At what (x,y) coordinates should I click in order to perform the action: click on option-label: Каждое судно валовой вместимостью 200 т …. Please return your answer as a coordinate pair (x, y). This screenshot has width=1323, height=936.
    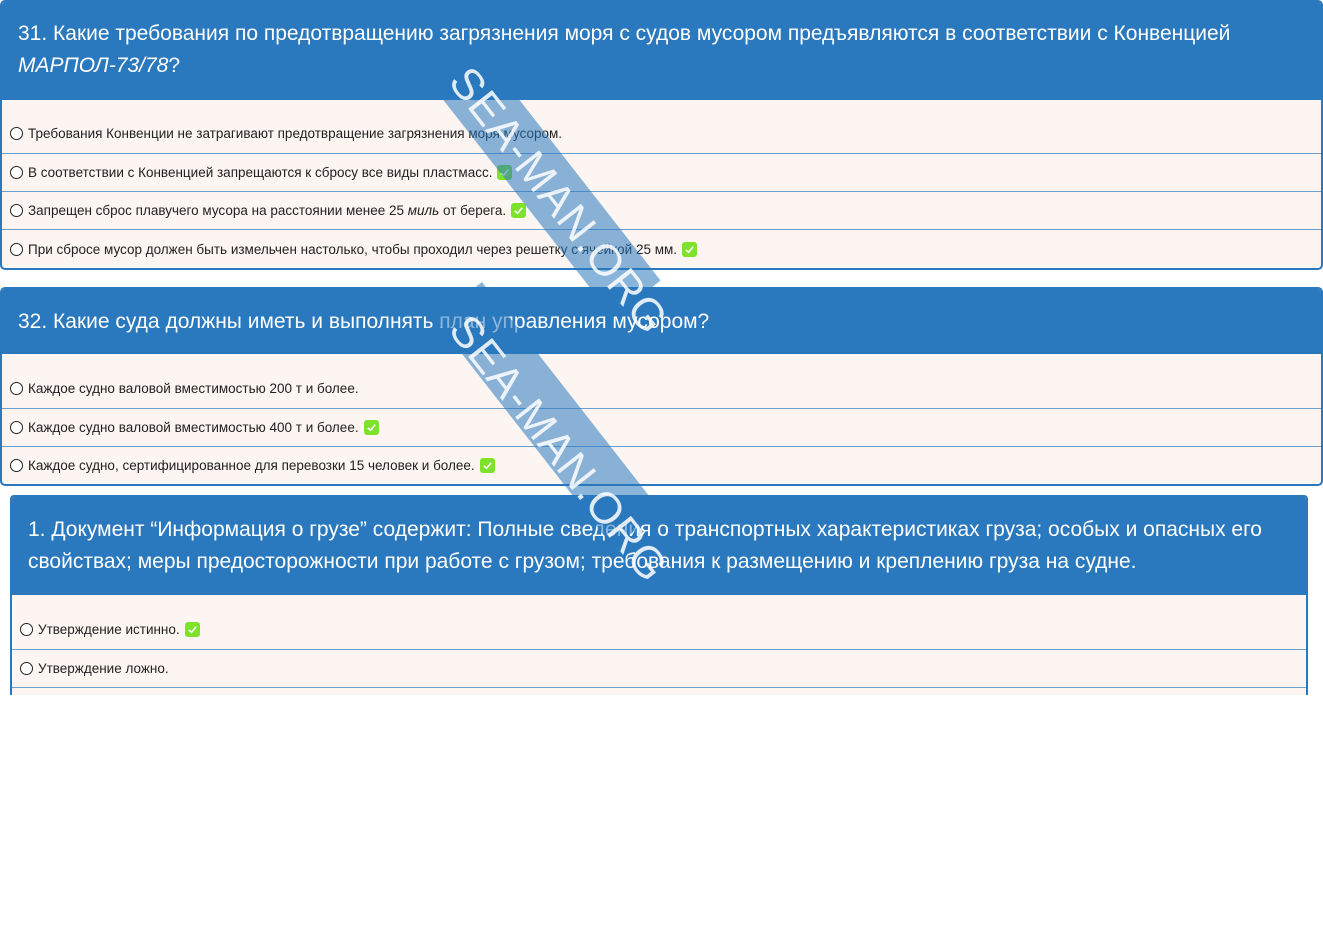
    Looking at the image, I should click on (193, 388).